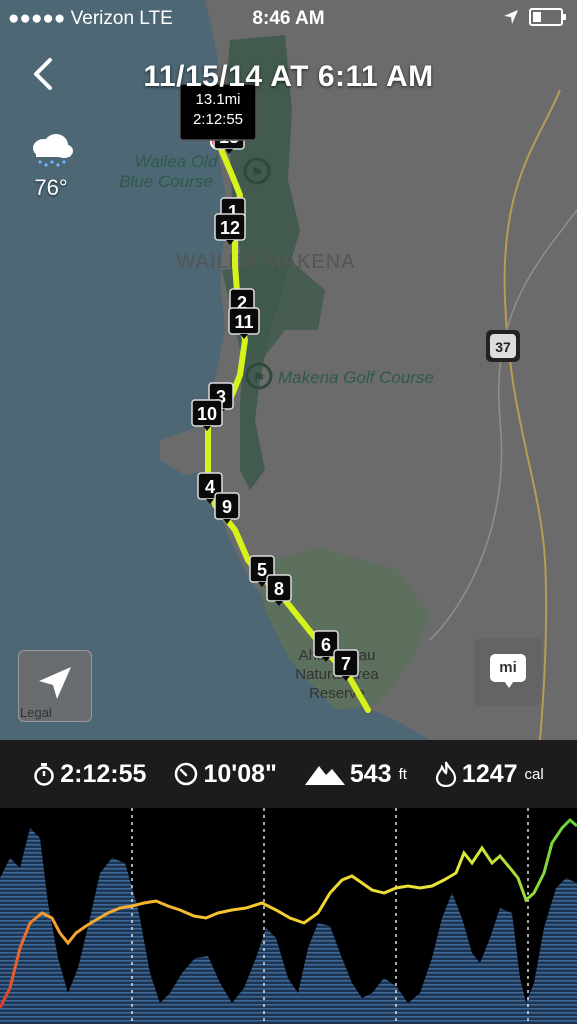 The image size is (577, 1024). I want to click on mile-marker-label: 8, so click(279, 589).